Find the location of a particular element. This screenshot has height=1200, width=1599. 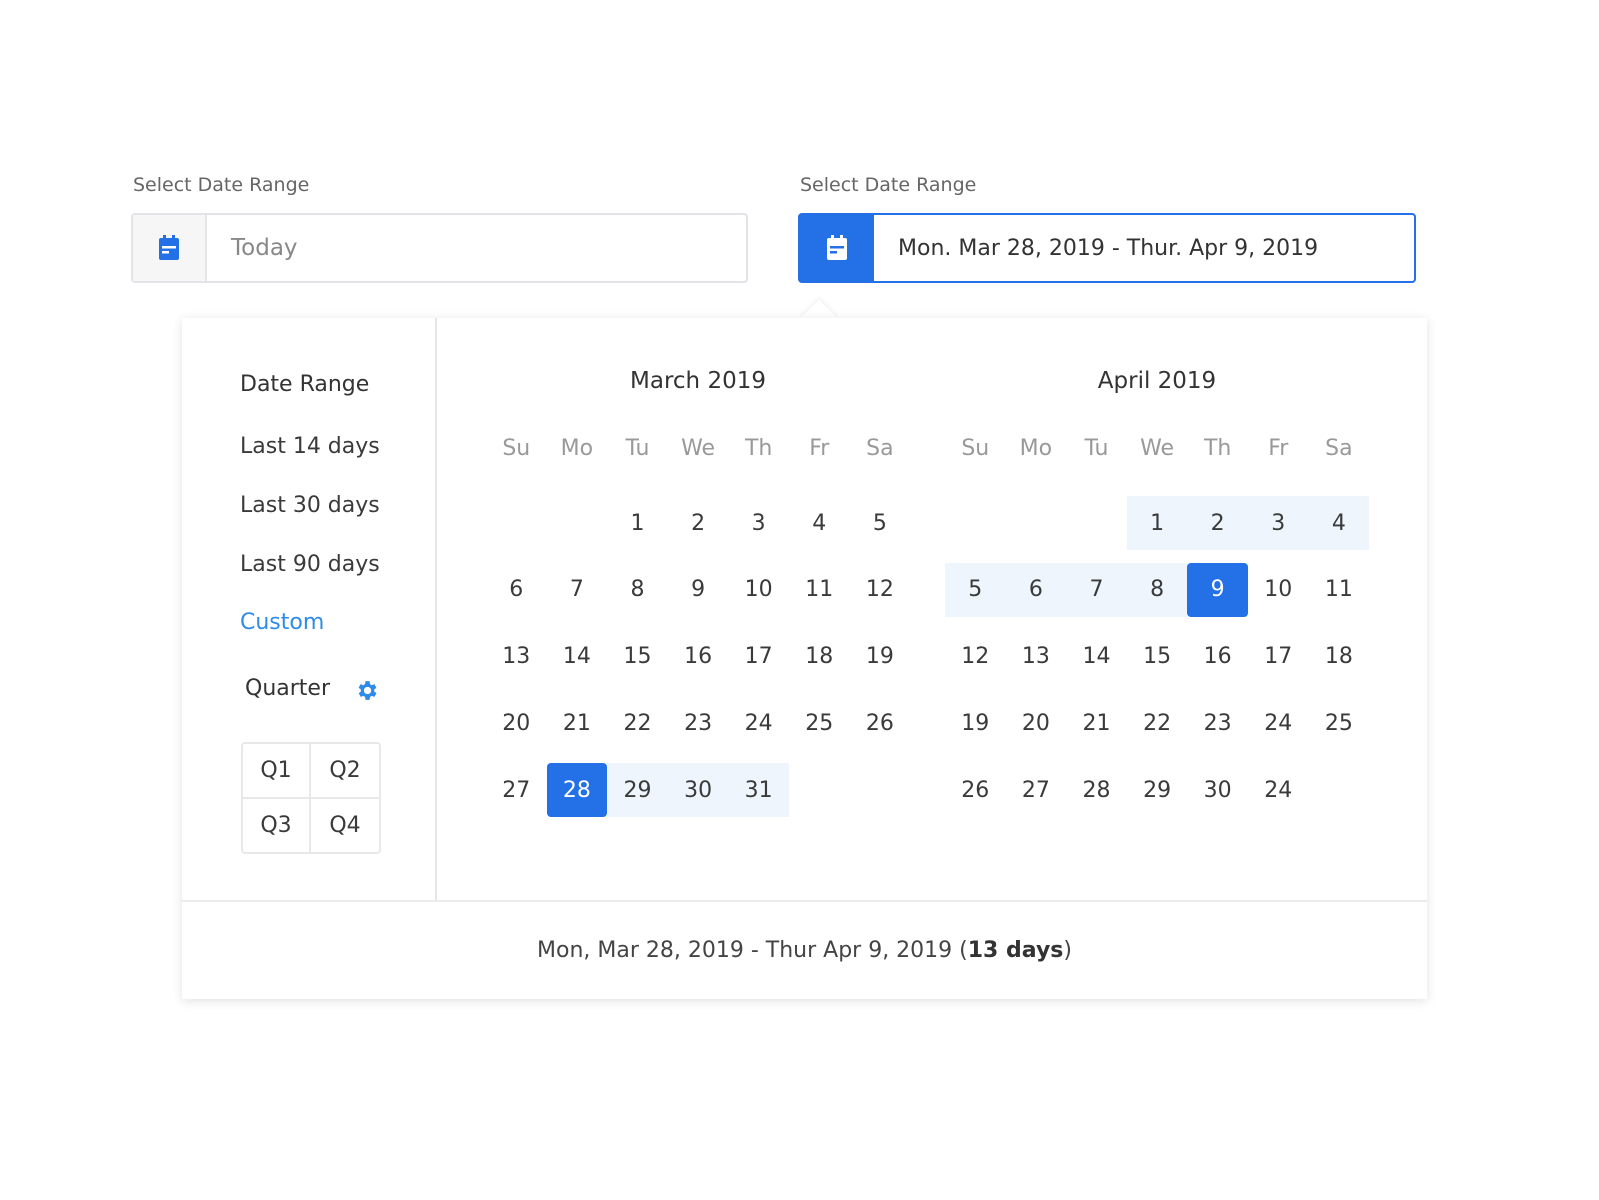

preset-last-30: Last 30 days is located at coordinates (310, 505).